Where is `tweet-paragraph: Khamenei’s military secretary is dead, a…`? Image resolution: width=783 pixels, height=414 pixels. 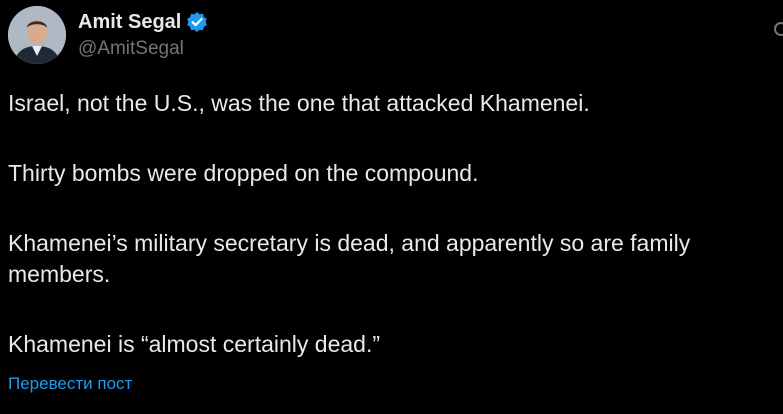
tweet-paragraph: Khamenei’s military secretary is dead, a… is located at coordinates (349, 258).